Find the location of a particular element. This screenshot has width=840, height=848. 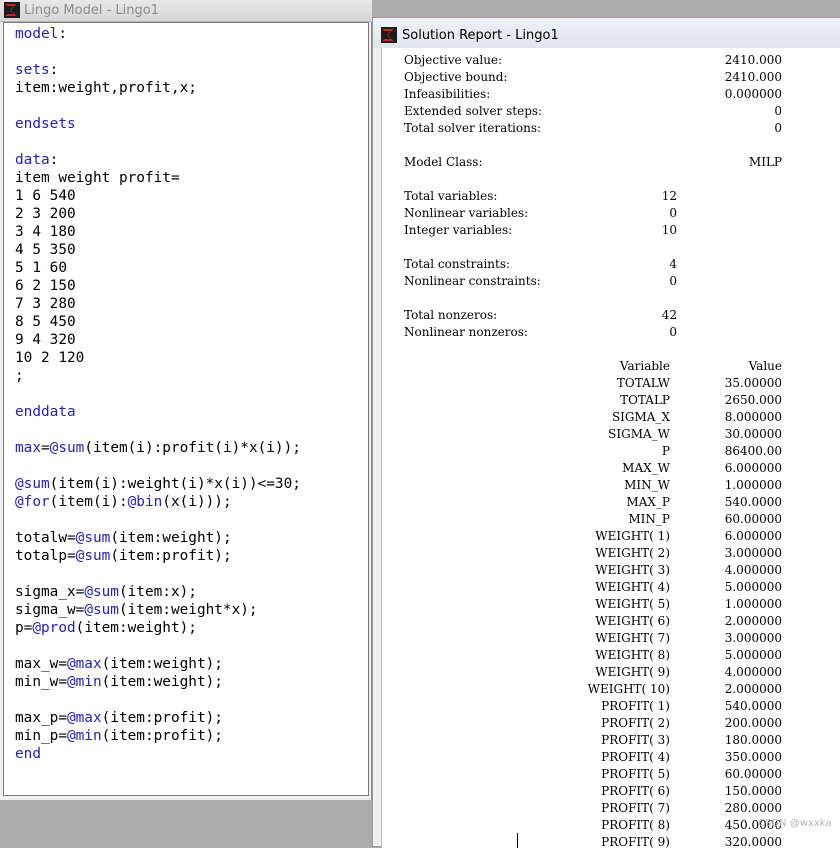

code-line: 2 3 200 is located at coordinates (45, 214).